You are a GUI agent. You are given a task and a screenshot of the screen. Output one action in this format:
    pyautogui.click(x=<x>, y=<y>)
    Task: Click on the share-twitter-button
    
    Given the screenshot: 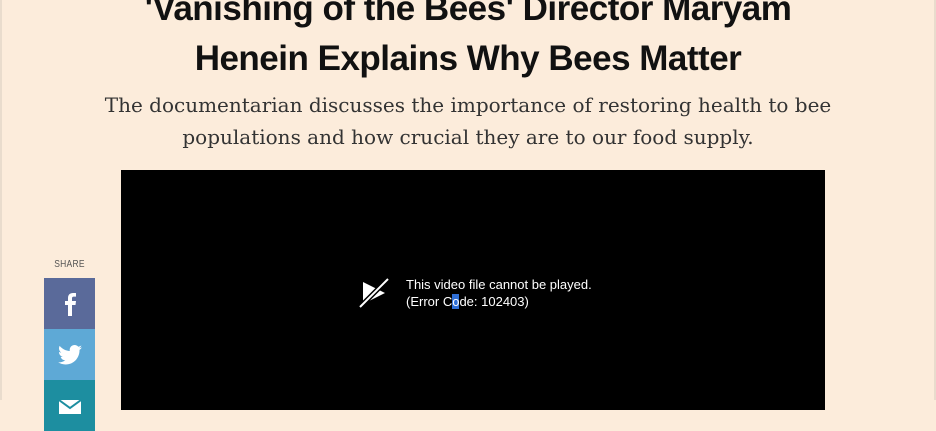 What is the action you would take?
    pyautogui.click(x=69, y=354)
    